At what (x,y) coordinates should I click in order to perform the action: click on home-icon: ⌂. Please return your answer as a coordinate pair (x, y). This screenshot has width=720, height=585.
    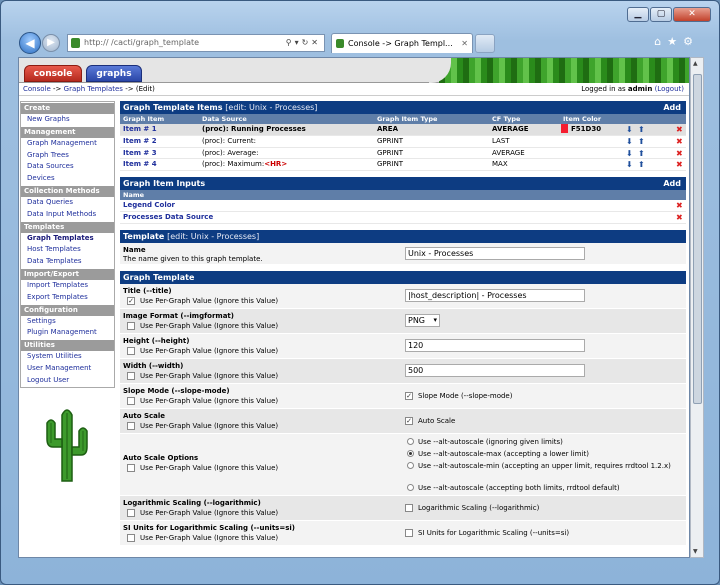
    Looking at the image, I should click on (660, 41).